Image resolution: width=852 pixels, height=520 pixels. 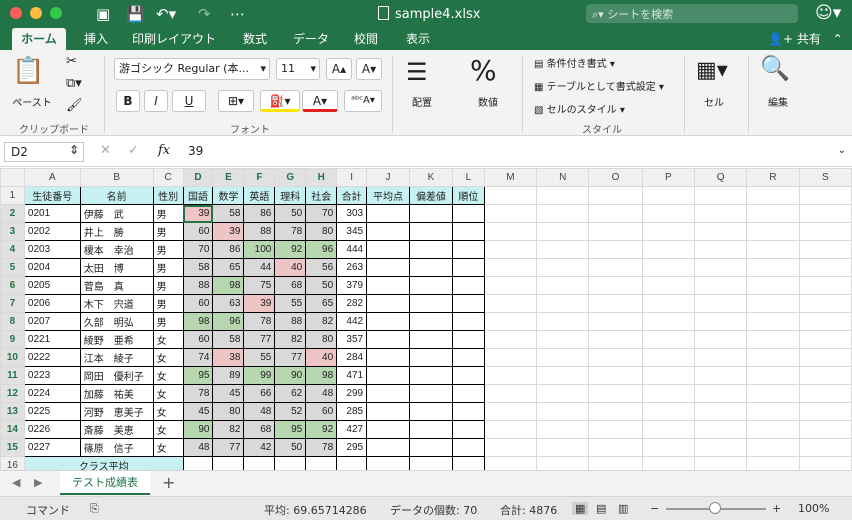 I want to click on col-header-f: F, so click(x=259, y=177).